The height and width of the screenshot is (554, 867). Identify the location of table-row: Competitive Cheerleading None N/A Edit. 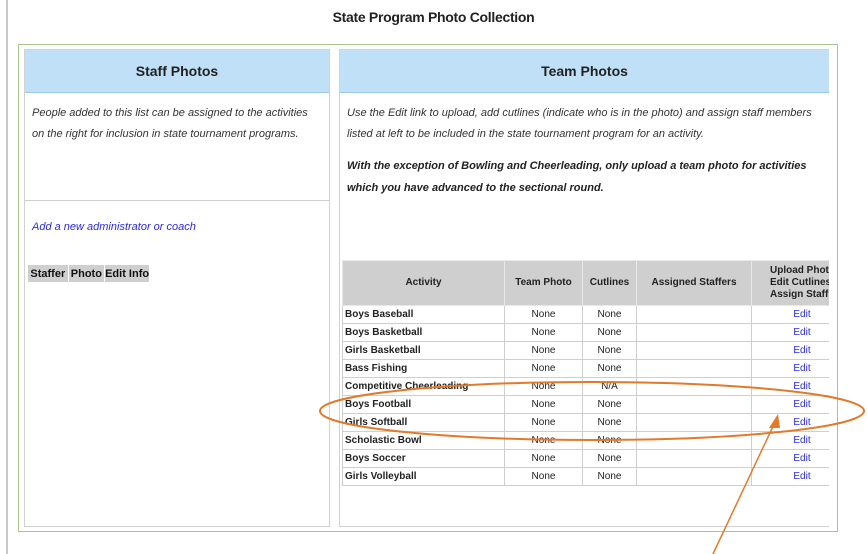
(585, 386).